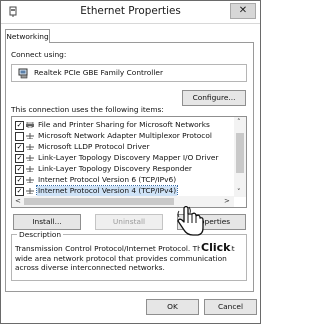 The width and height of the screenshot is (320, 324). I want to click on scroll-up-icon: ˄, so click(239, 122).